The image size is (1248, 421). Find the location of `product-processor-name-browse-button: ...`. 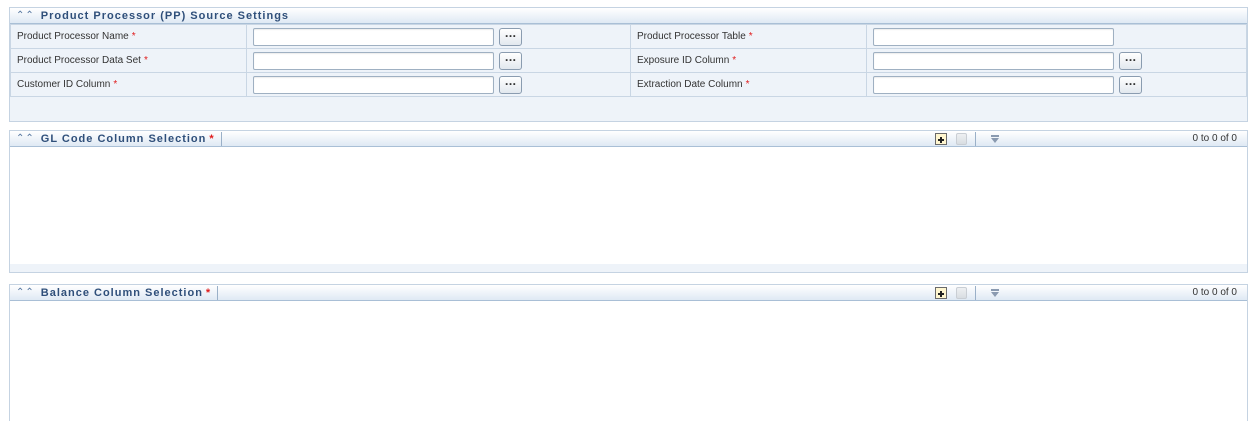

product-processor-name-browse-button: ... is located at coordinates (510, 36).